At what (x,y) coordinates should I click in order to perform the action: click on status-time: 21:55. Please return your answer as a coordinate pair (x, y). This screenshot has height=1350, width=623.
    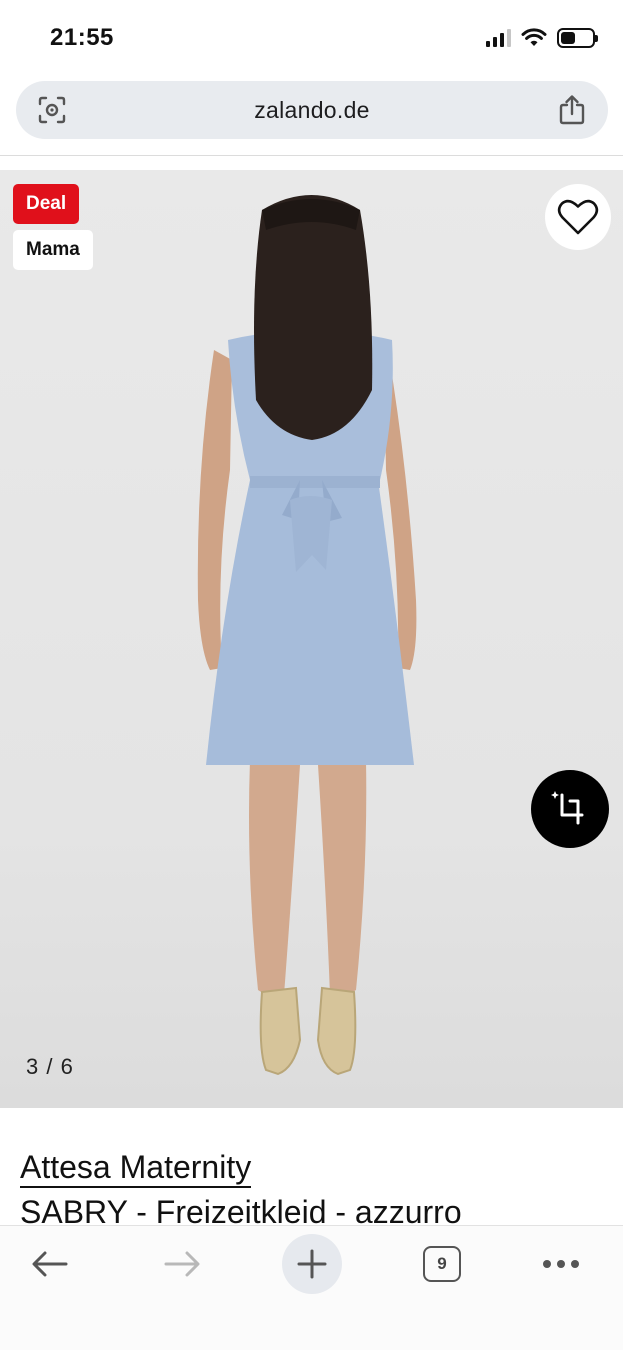
    Looking at the image, I should click on (82, 37).